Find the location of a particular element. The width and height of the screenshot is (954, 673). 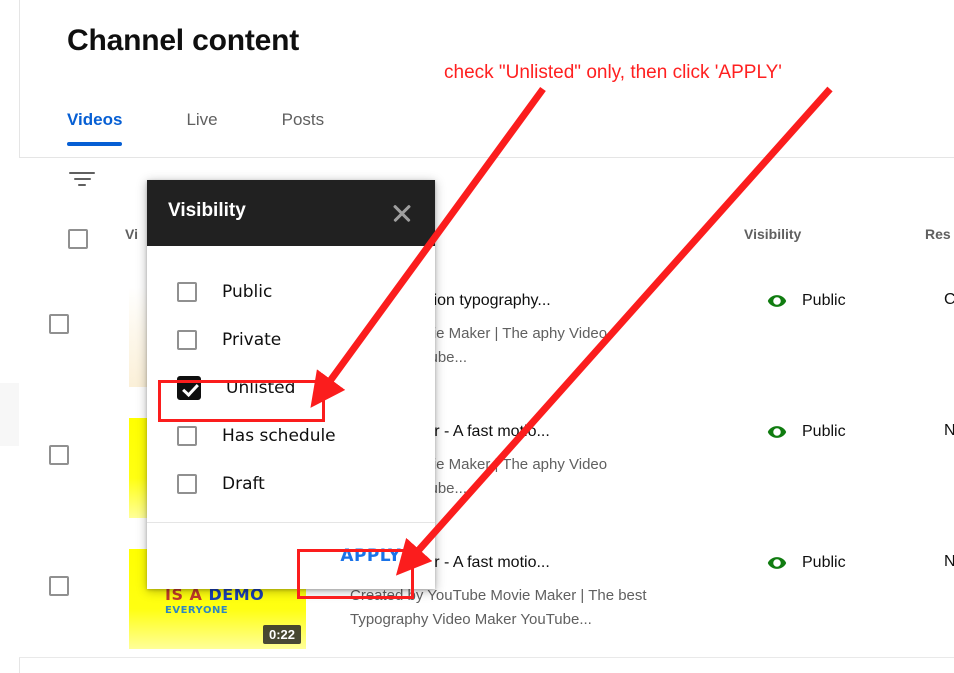

checkbox-has-schedule is located at coordinates (187, 436).